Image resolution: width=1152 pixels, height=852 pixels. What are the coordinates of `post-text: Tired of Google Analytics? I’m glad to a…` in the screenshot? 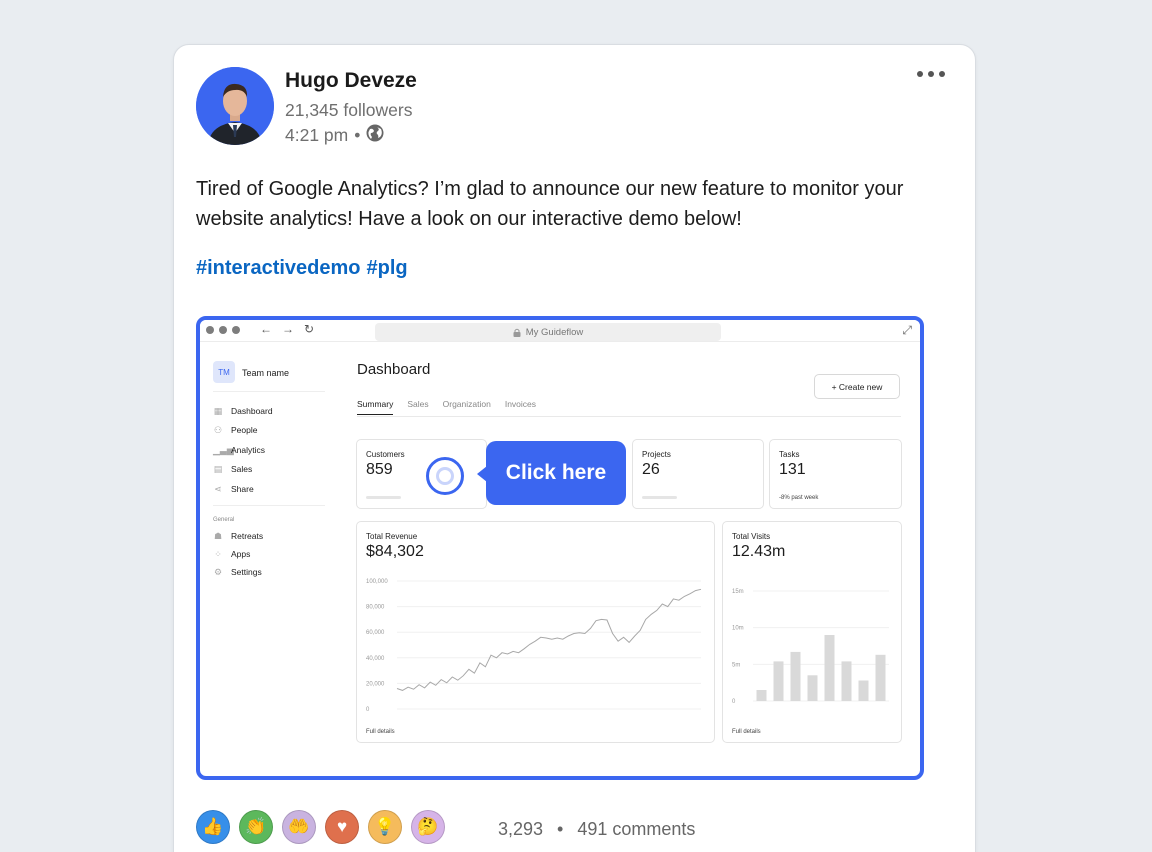 It's located at (550, 204).